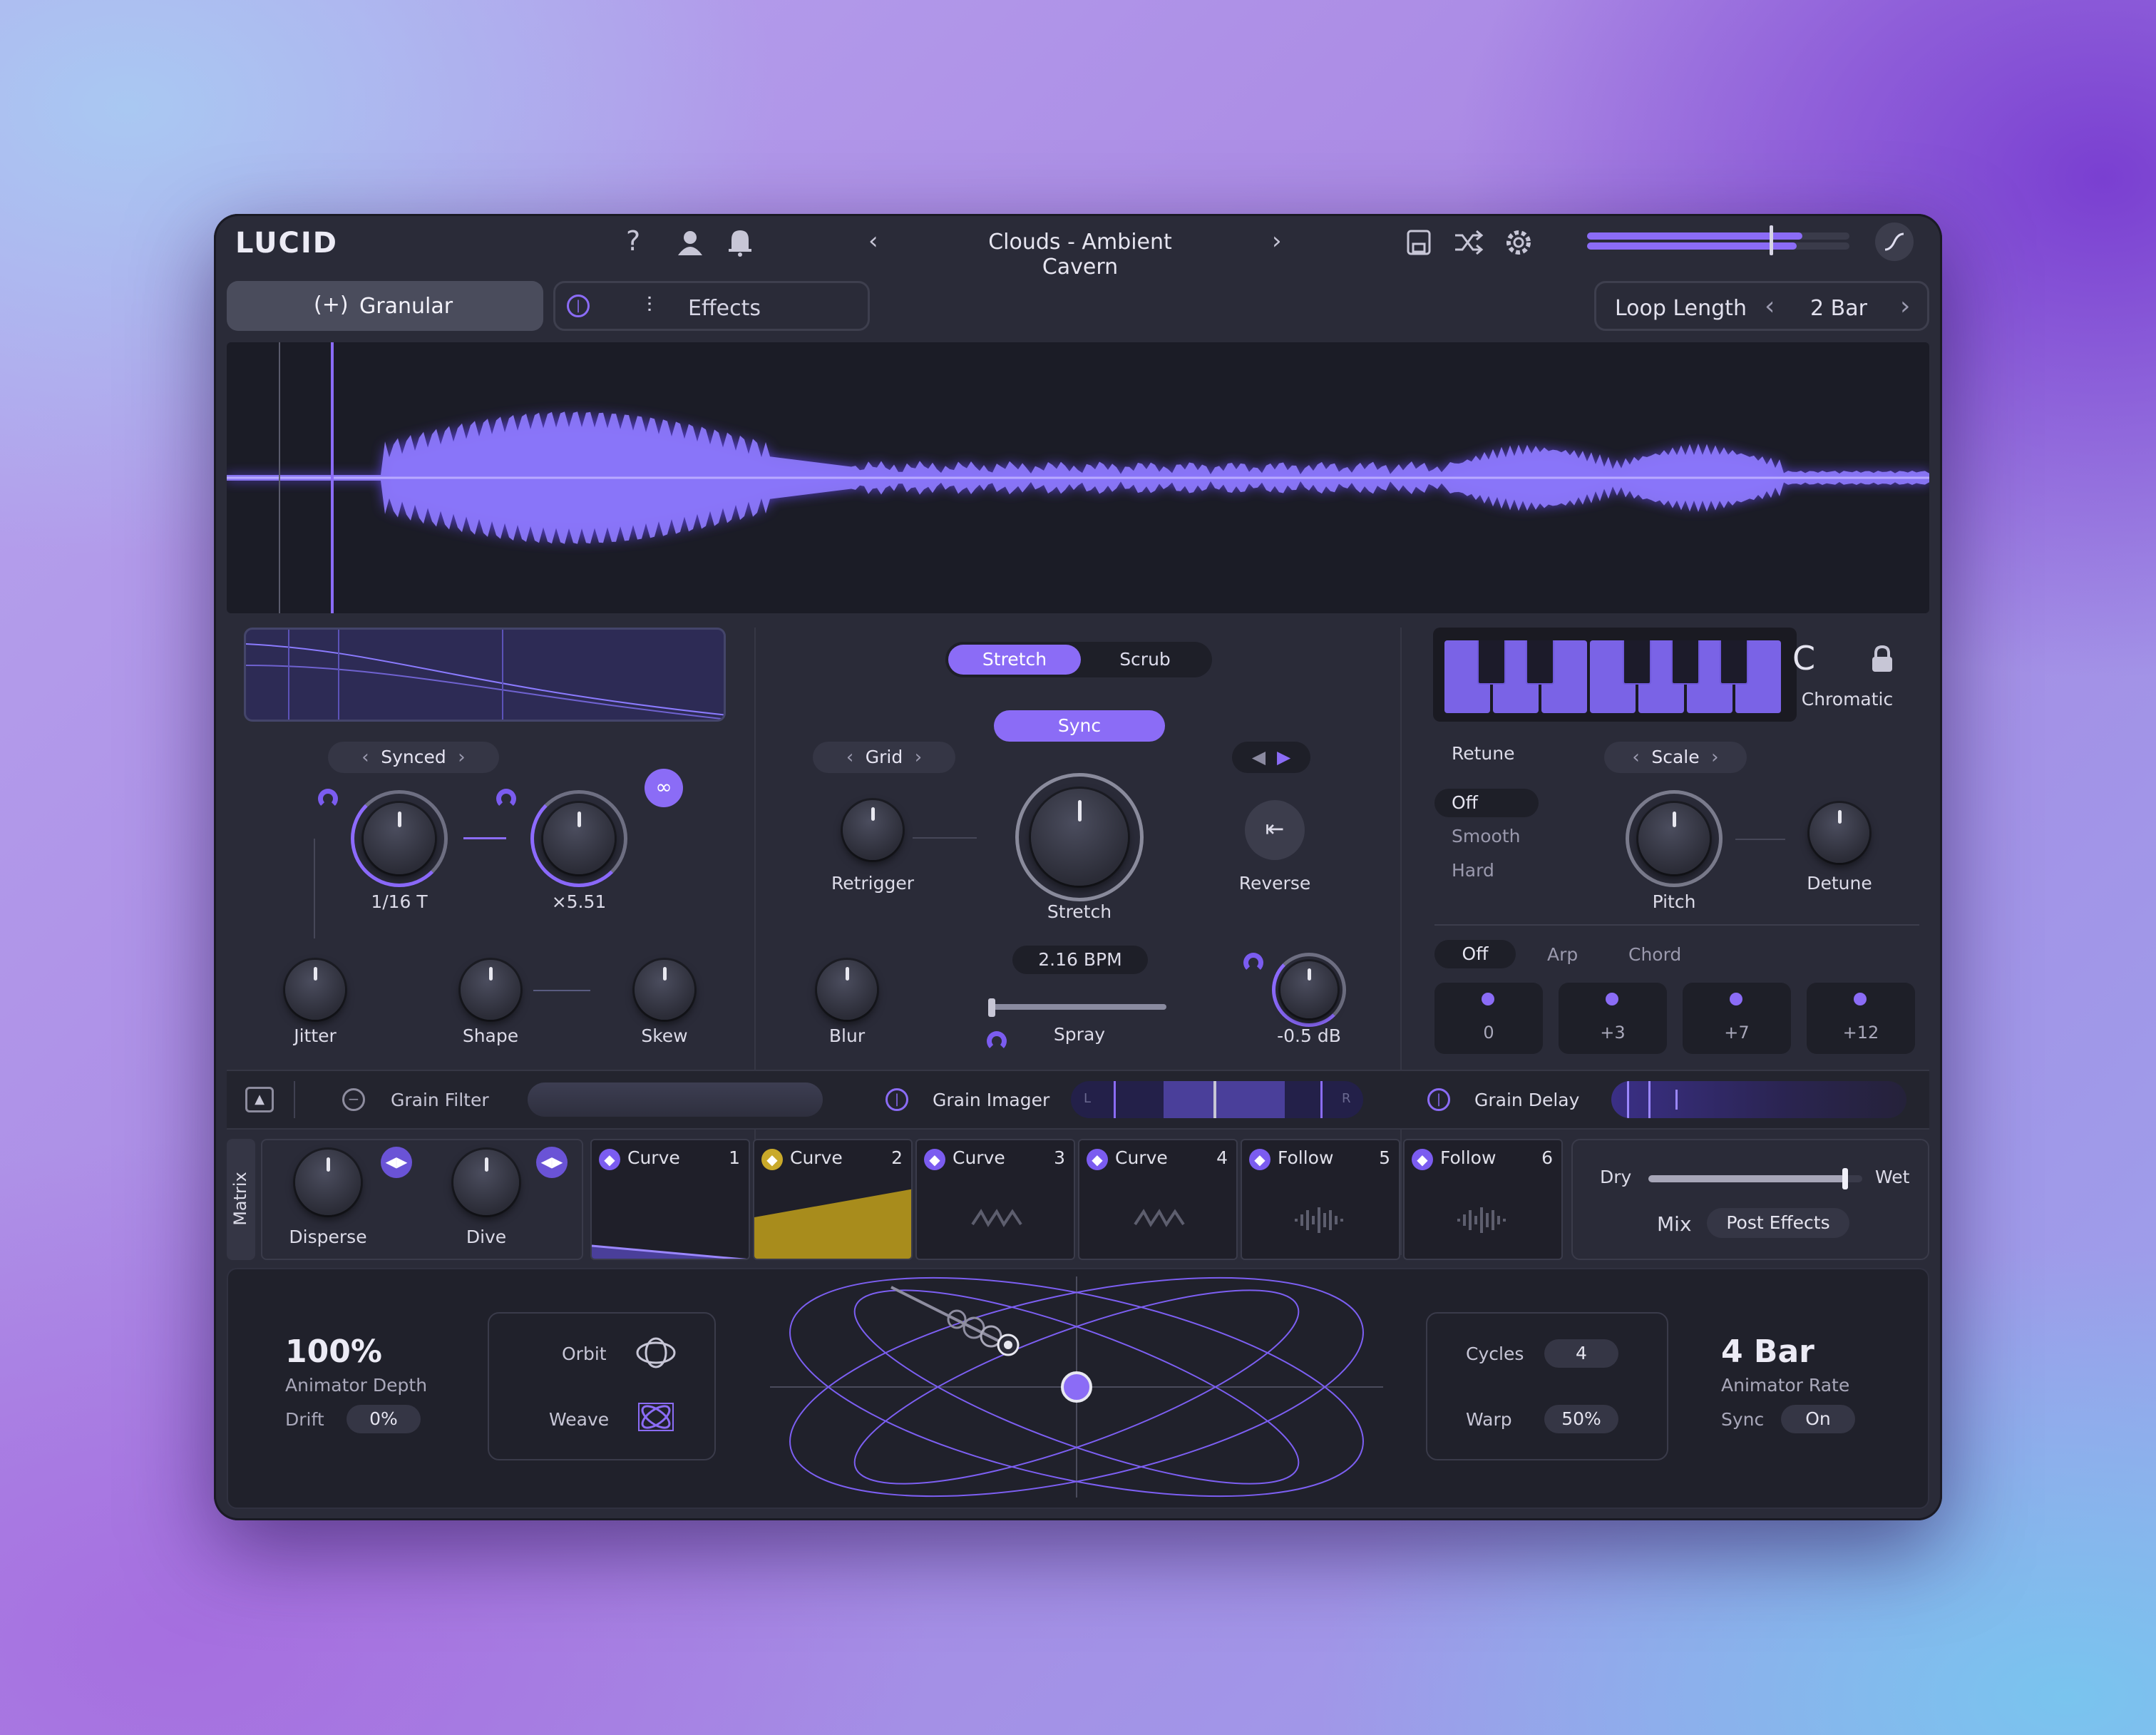 Image resolution: width=2156 pixels, height=1735 pixels. What do you see at coordinates (506, 799) in the screenshot?
I see `mult-mod-icon` at bounding box center [506, 799].